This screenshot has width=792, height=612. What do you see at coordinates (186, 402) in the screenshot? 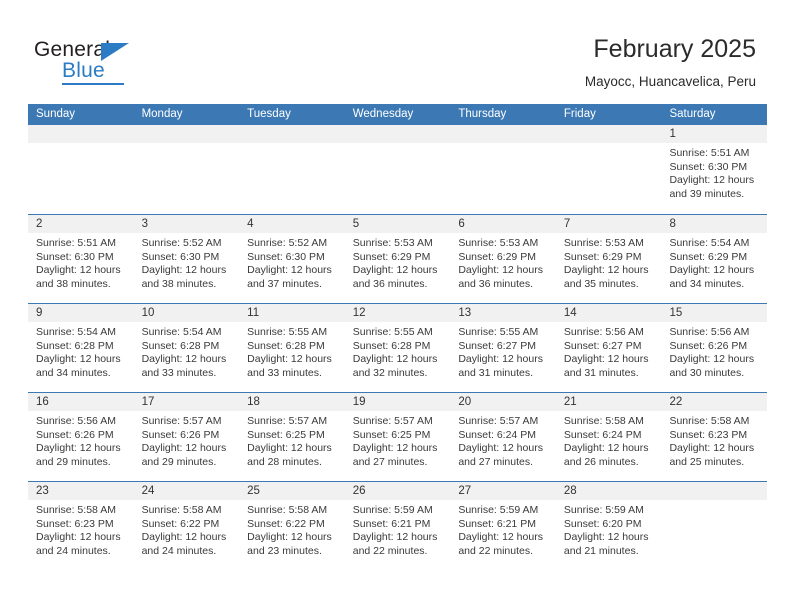
I see `day-number: 17` at bounding box center [186, 402].